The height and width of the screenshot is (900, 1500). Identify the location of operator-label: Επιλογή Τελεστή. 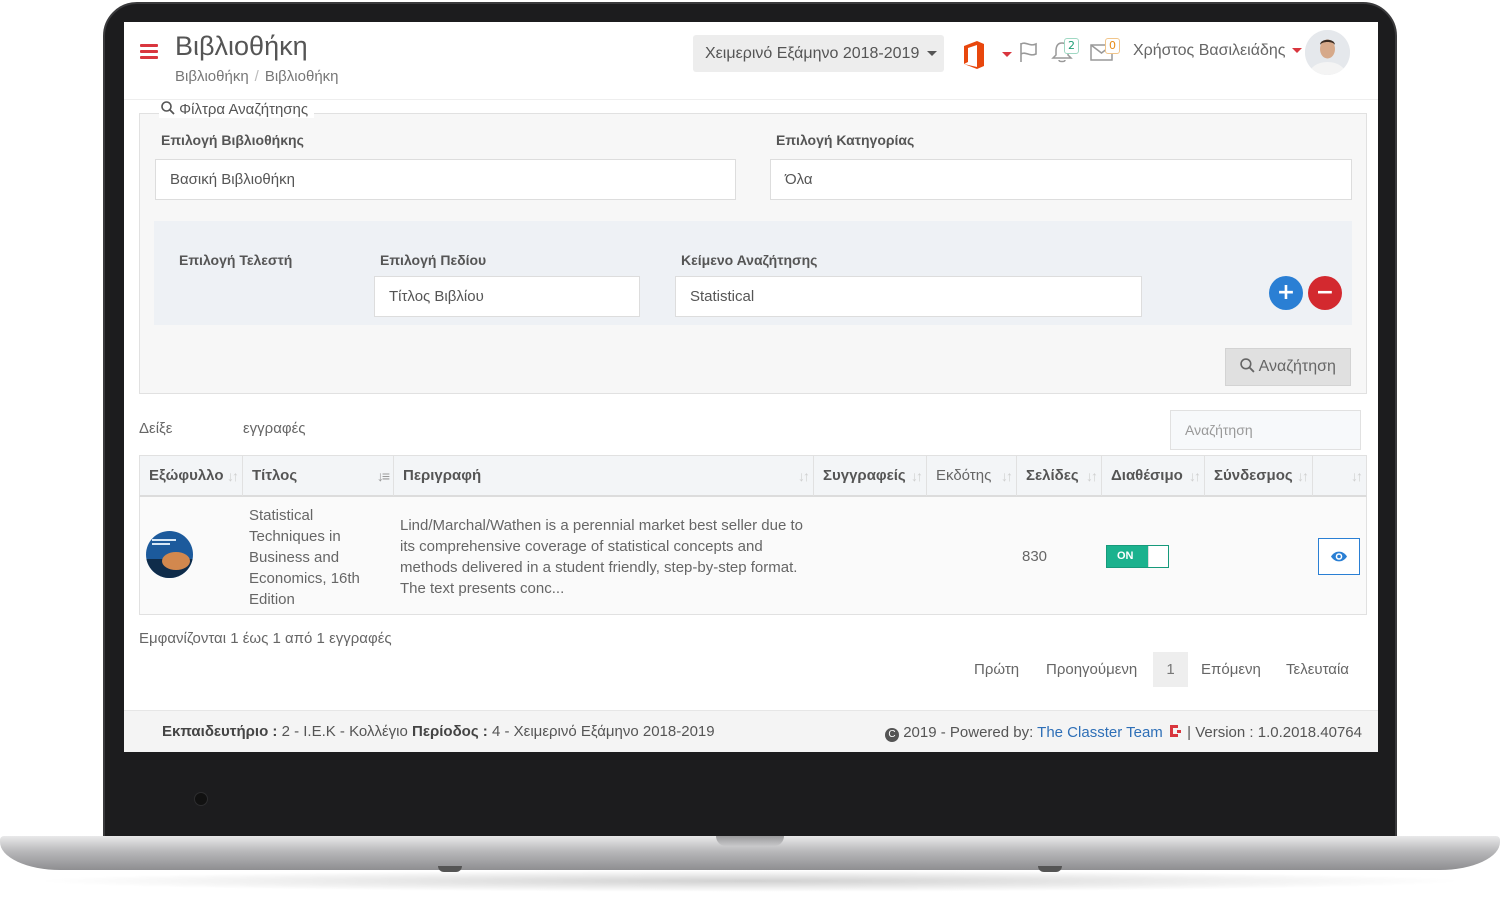
(236, 260).